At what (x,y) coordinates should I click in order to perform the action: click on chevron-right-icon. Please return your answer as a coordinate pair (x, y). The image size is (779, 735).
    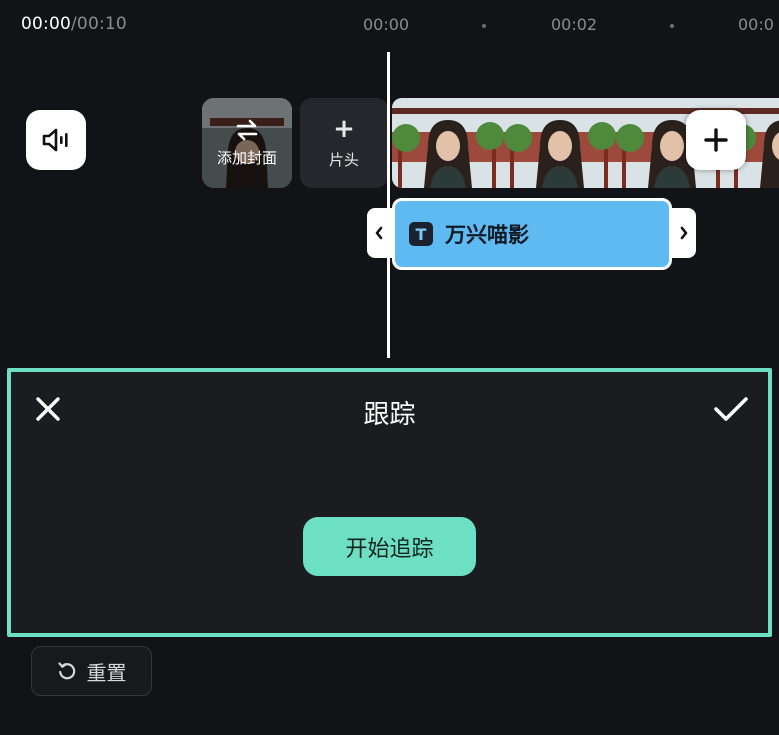
    Looking at the image, I should click on (684, 233).